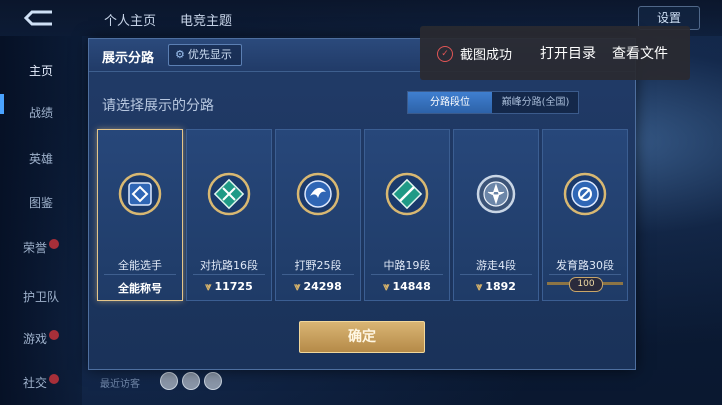 This screenshot has width=722, height=405. What do you see at coordinates (120, 384) in the screenshot?
I see `recent-visitors-label: 最近访客` at bounding box center [120, 384].